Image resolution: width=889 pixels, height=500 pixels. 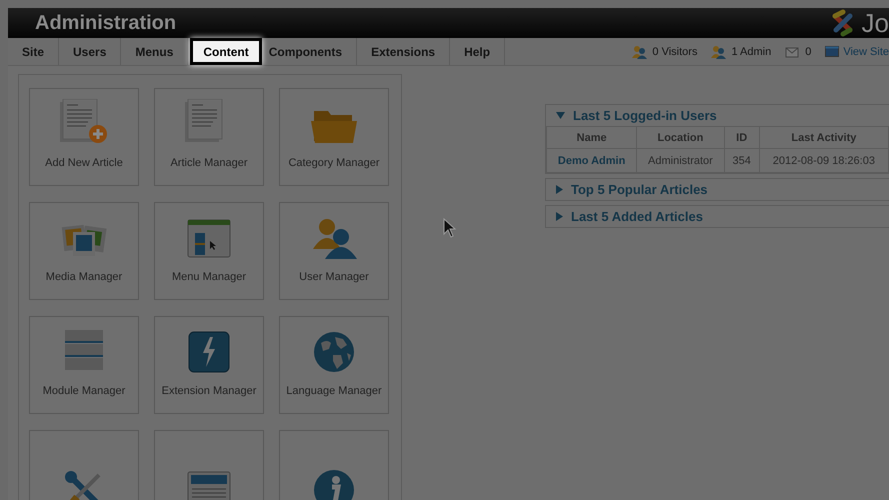 I want to click on panel-header: Top 5 Popular Articles, so click(x=717, y=189).